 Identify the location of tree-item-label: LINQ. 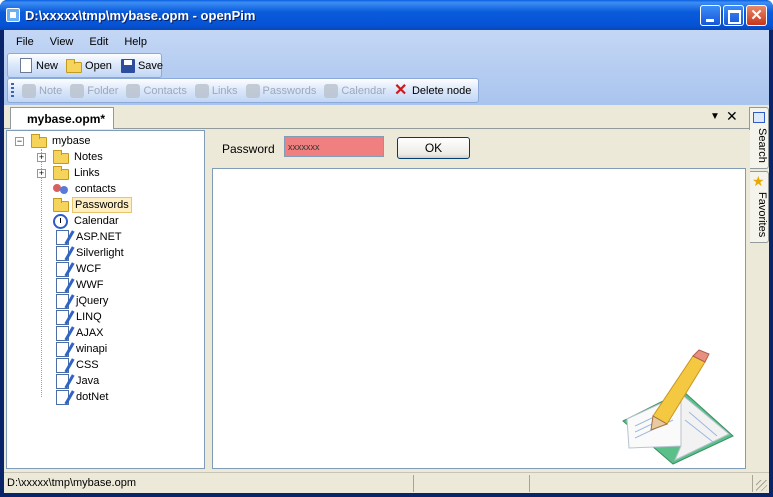
(89, 317).